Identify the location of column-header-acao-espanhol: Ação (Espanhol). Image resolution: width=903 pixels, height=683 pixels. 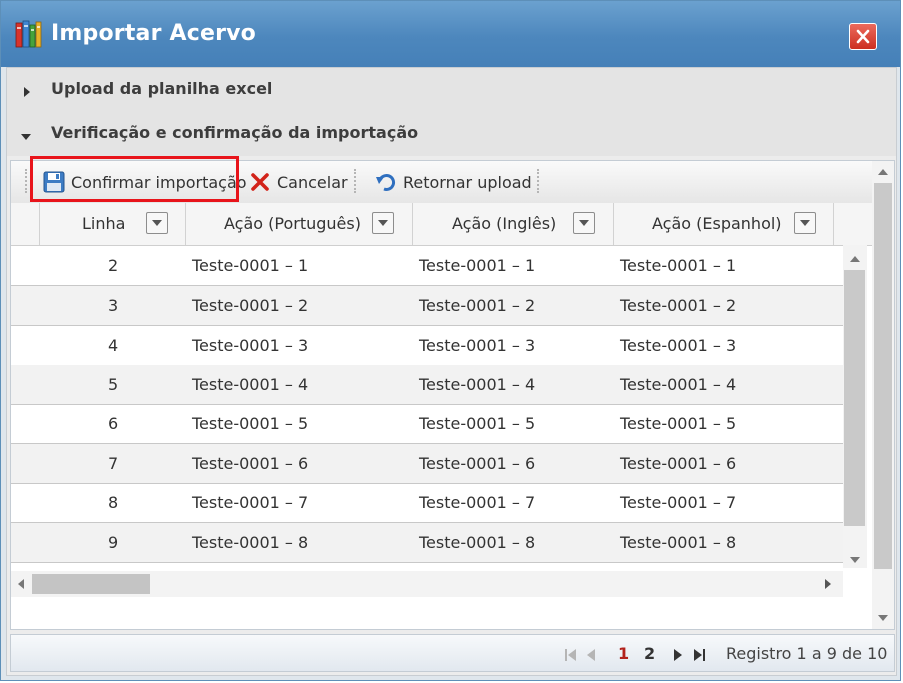
(723, 224).